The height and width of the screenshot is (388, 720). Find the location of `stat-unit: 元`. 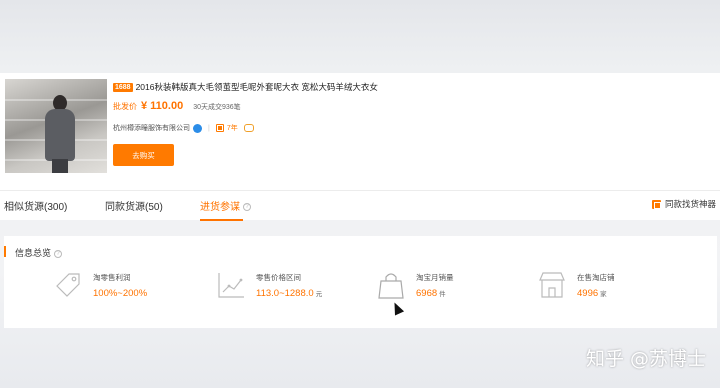

stat-unit: 元 is located at coordinates (319, 294).